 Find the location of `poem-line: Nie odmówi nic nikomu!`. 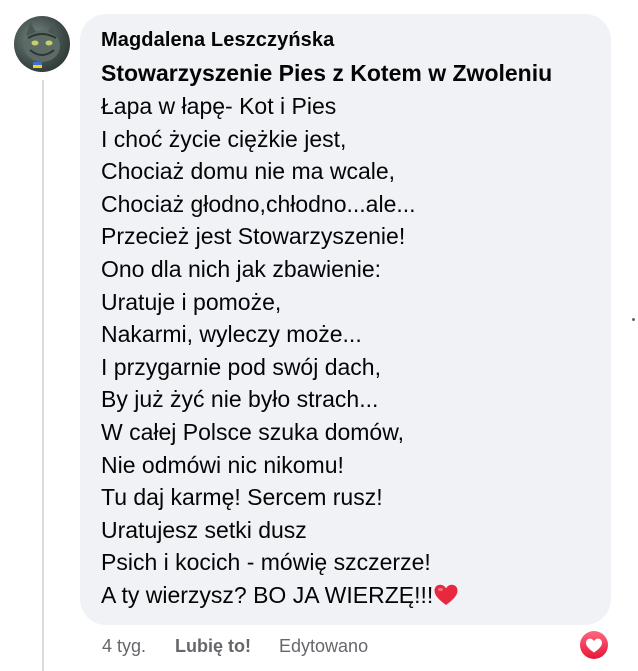

poem-line: Nie odmówi nic nikomu! is located at coordinates (222, 464).